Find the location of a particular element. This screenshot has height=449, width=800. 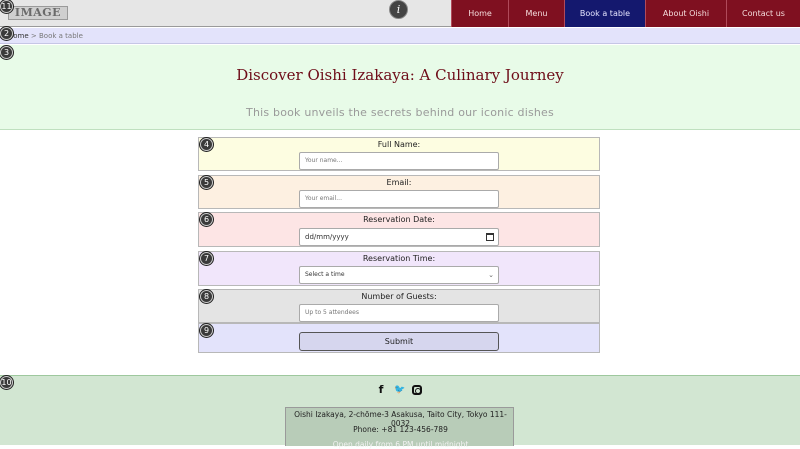

reservation-time-group: Reservation Time: Select a time ⌄ is located at coordinates (399, 268).